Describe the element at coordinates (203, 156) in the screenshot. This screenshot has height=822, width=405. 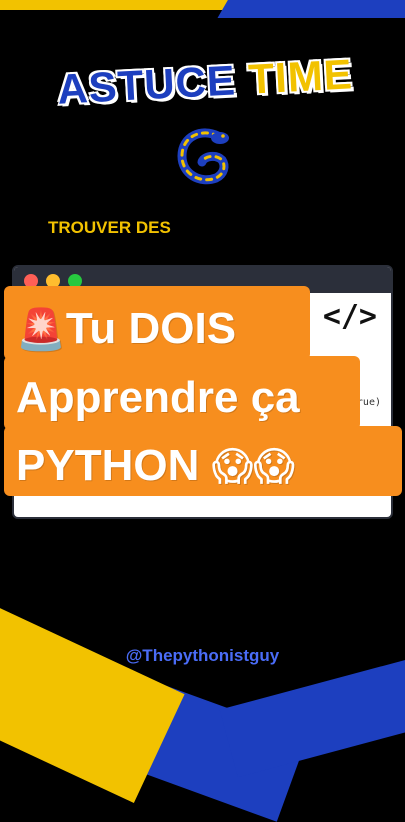
I see `python-snake-icon` at that location.